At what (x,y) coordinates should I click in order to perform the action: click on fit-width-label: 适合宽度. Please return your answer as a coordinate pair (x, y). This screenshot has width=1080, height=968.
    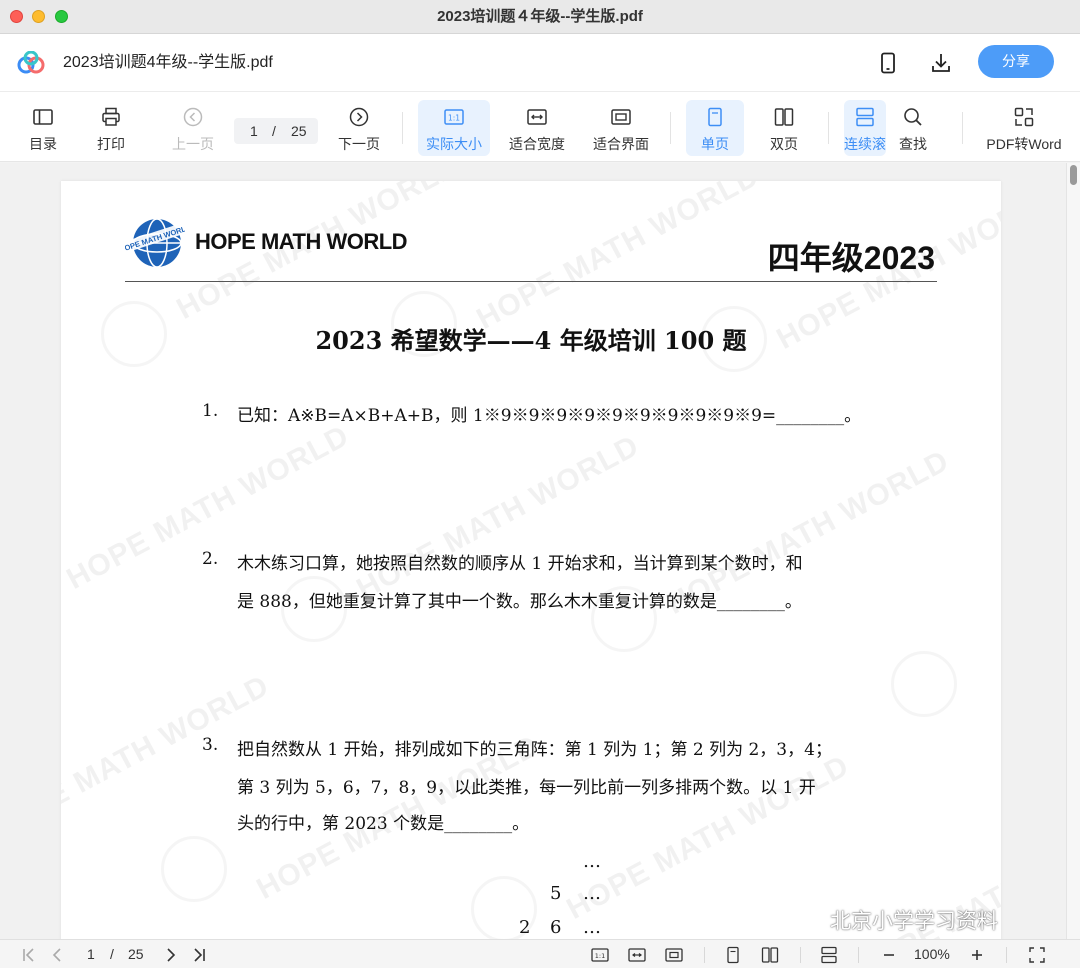
    Looking at the image, I should click on (537, 144).